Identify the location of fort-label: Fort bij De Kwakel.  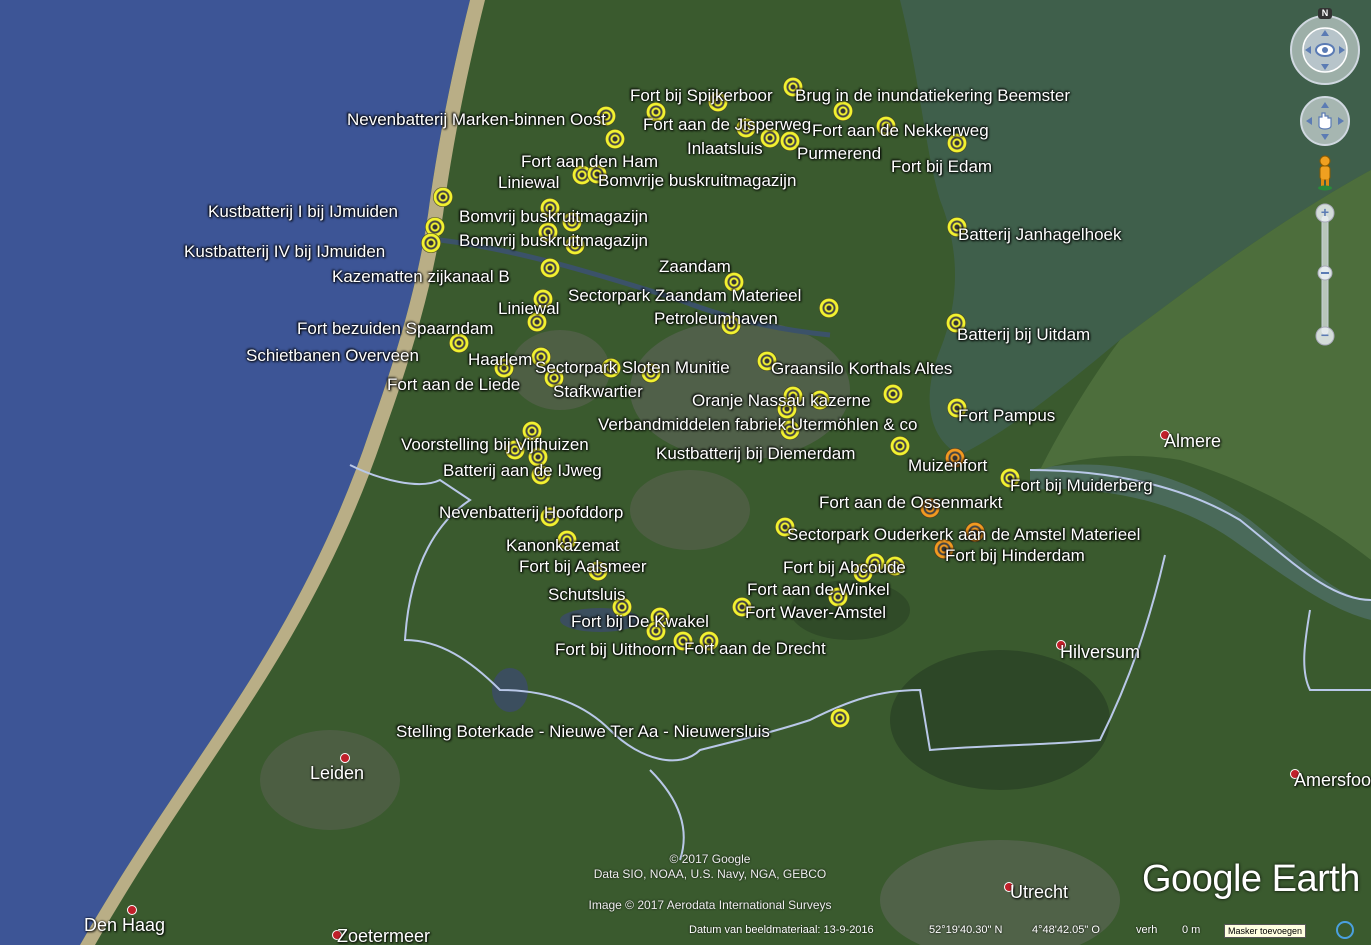
(640, 621).